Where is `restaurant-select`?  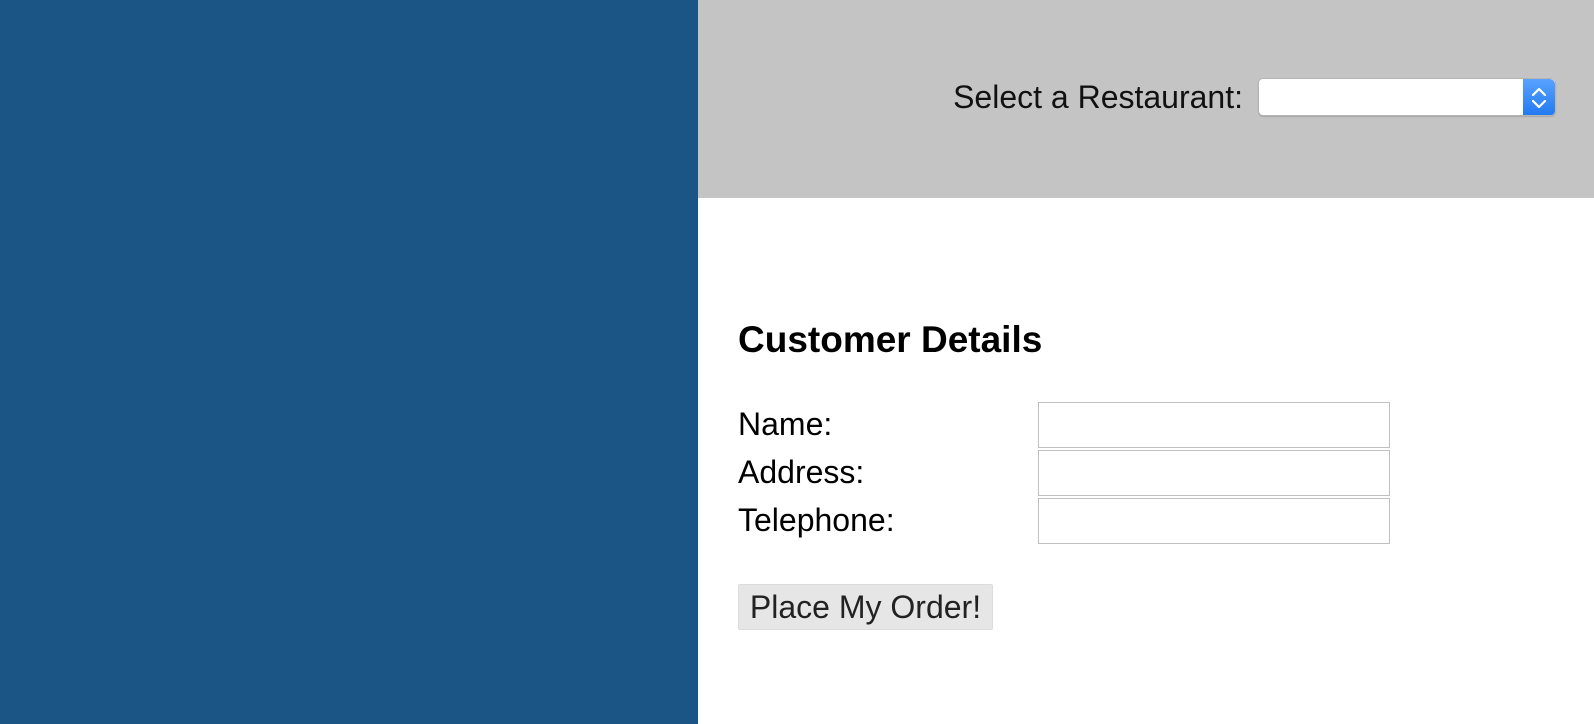
restaurant-select is located at coordinates (1407, 97).